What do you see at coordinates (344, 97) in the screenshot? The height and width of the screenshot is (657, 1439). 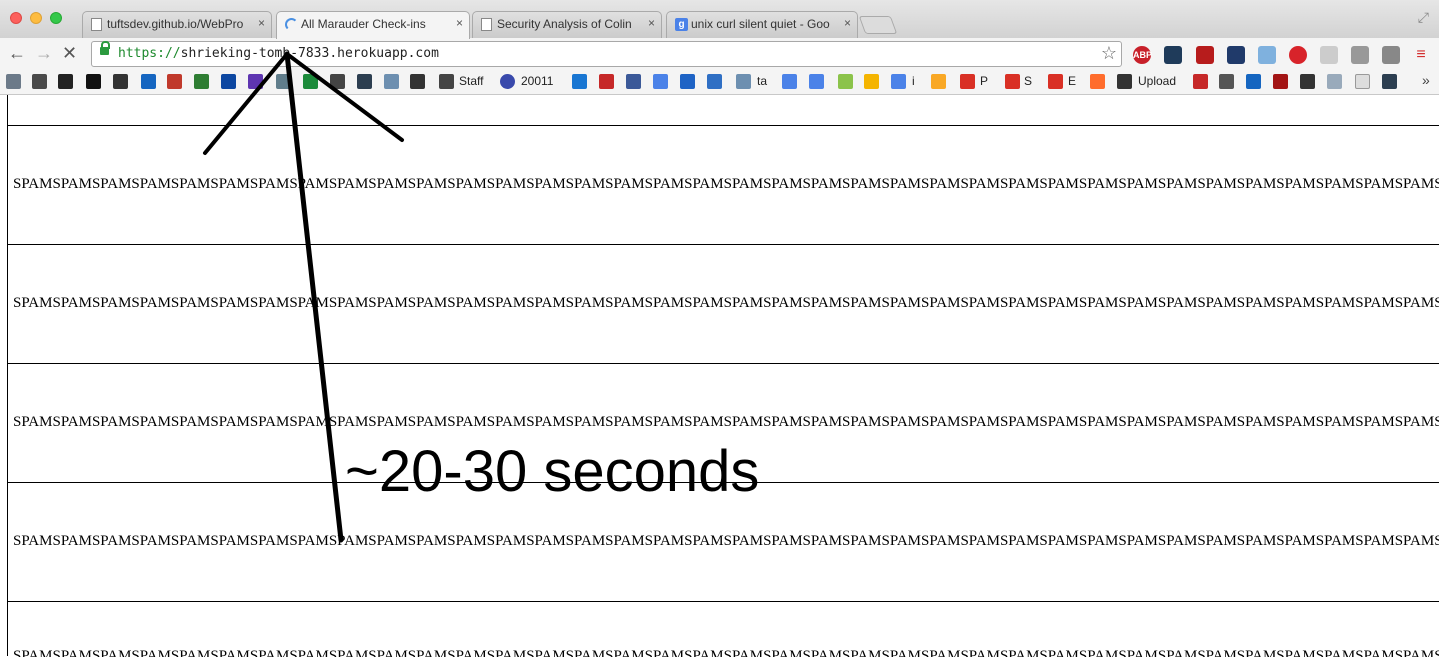 I see `arrow-head-right` at bounding box center [344, 97].